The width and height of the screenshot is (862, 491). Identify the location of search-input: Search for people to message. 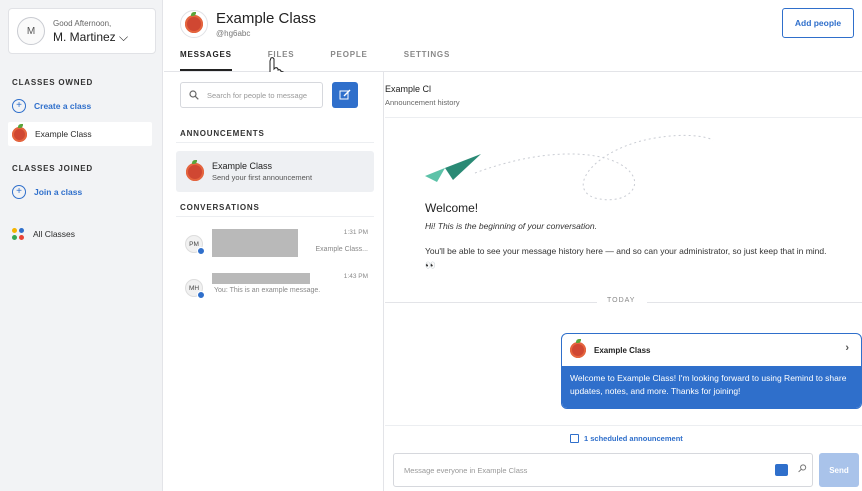
(251, 95).